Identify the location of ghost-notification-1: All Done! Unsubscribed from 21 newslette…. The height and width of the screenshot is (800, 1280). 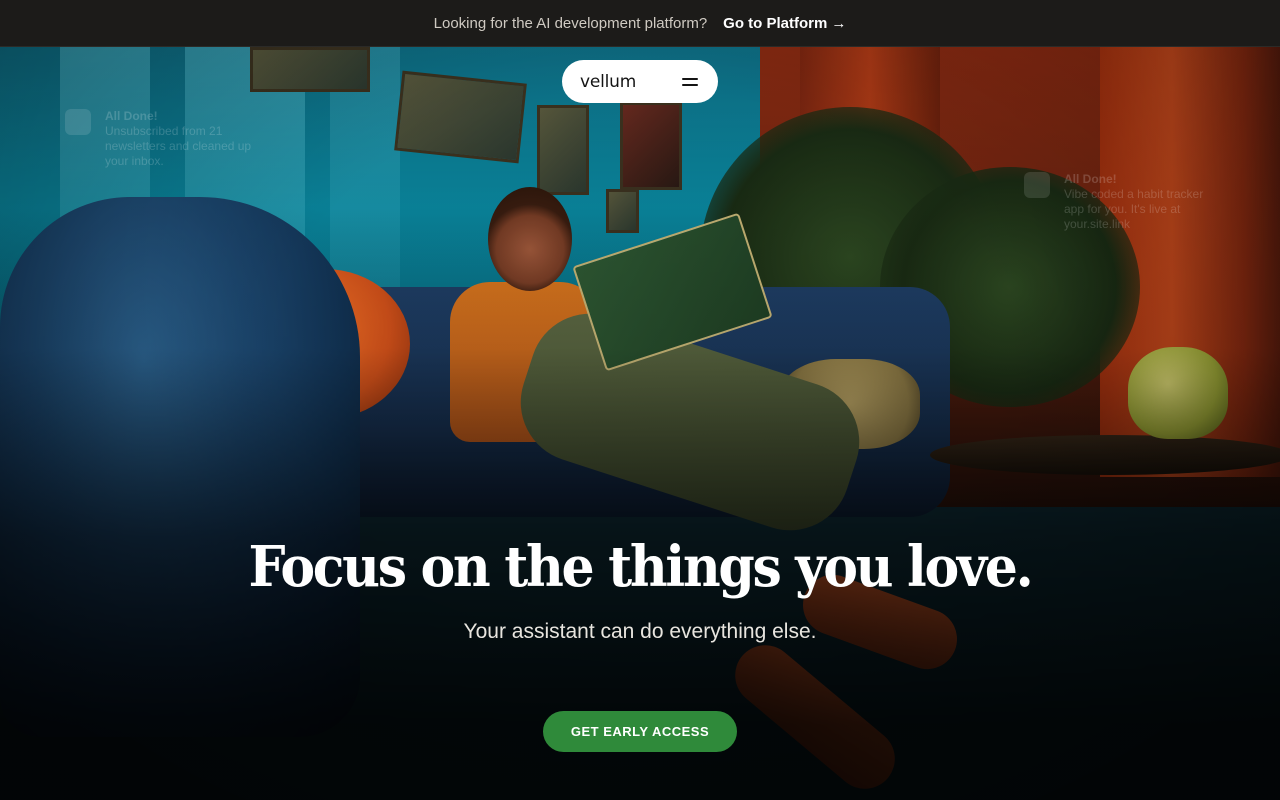
(160, 139).